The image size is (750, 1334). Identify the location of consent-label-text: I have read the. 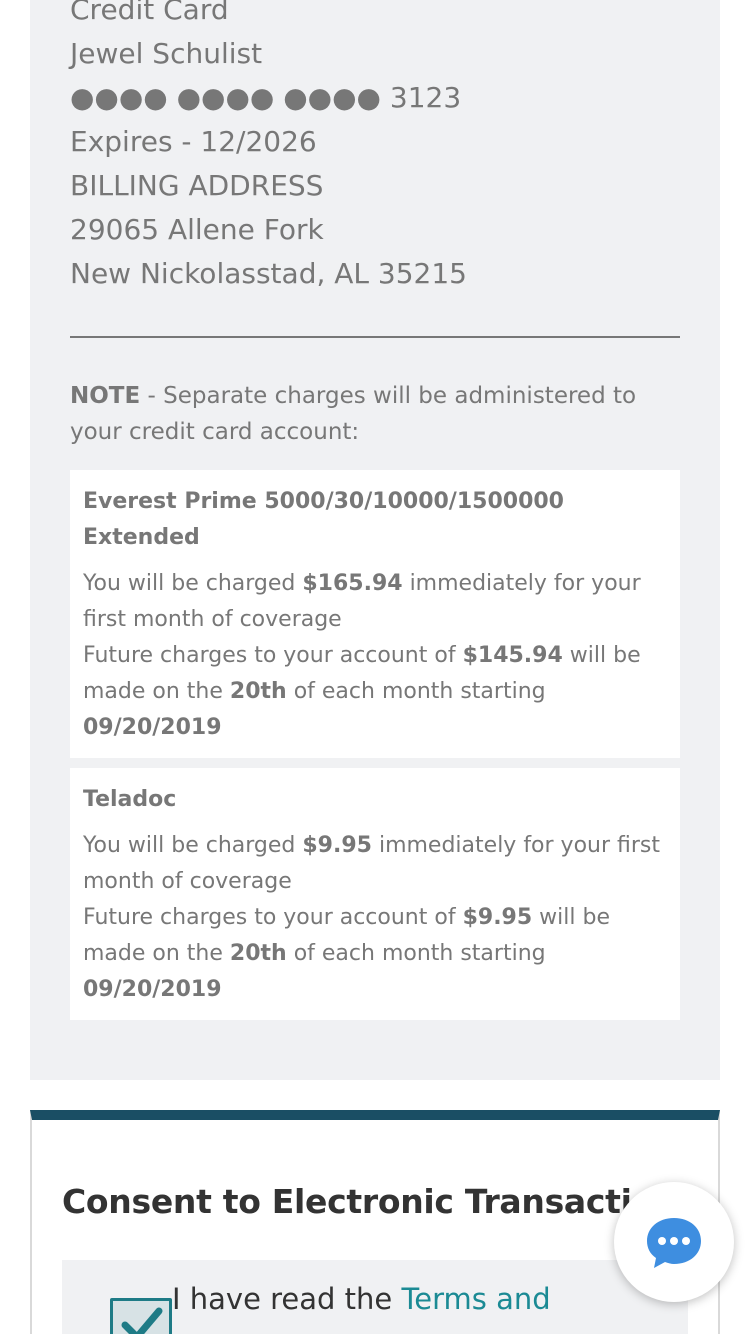
(287, 1299).